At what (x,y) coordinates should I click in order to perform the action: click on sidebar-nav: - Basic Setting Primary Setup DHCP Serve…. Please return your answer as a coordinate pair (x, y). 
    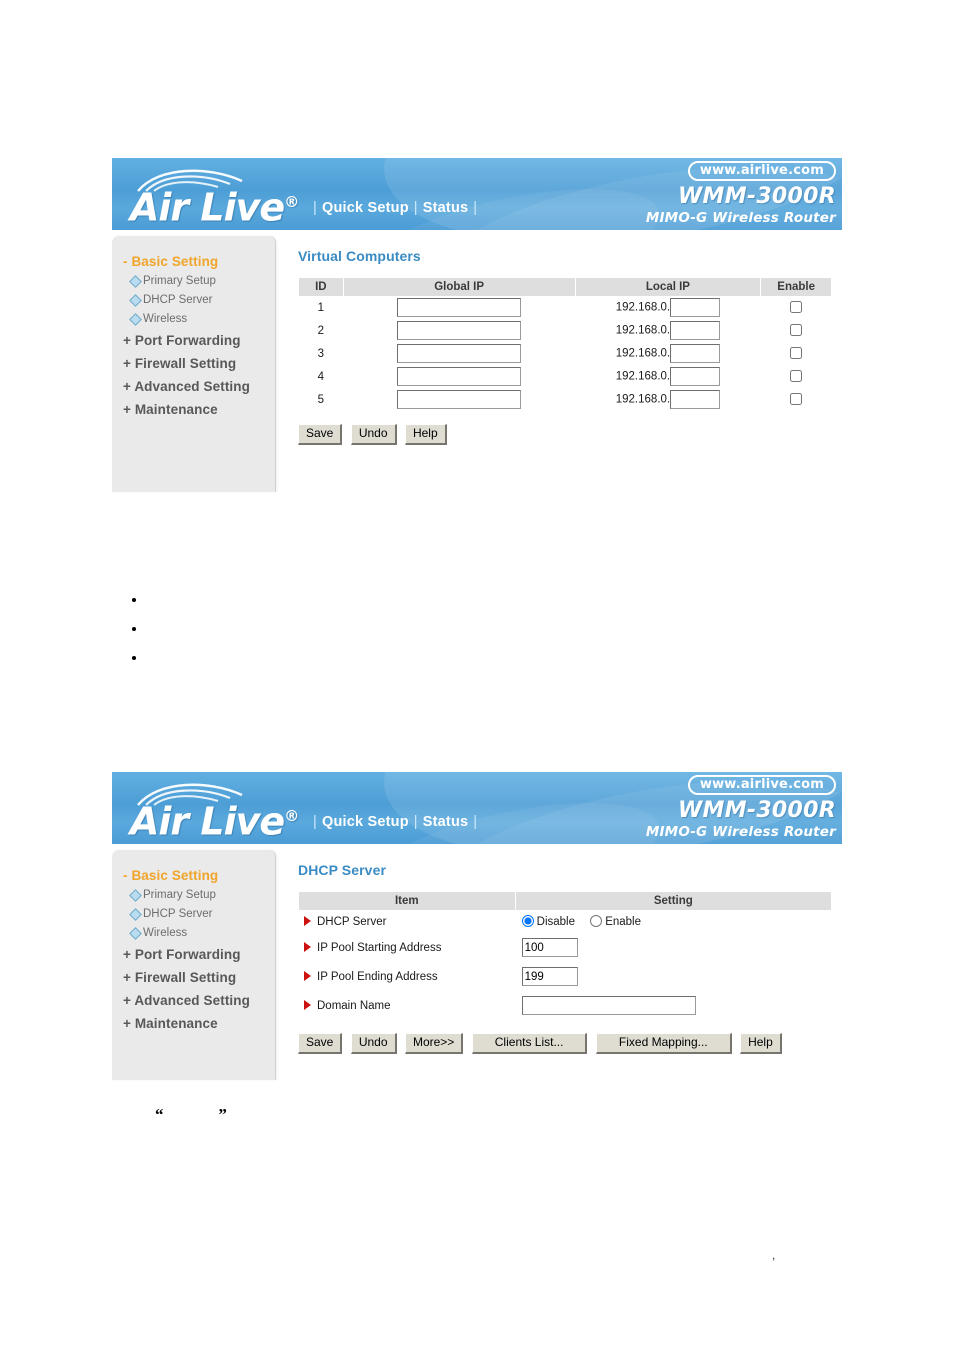
    Looking at the image, I should click on (194, 364).